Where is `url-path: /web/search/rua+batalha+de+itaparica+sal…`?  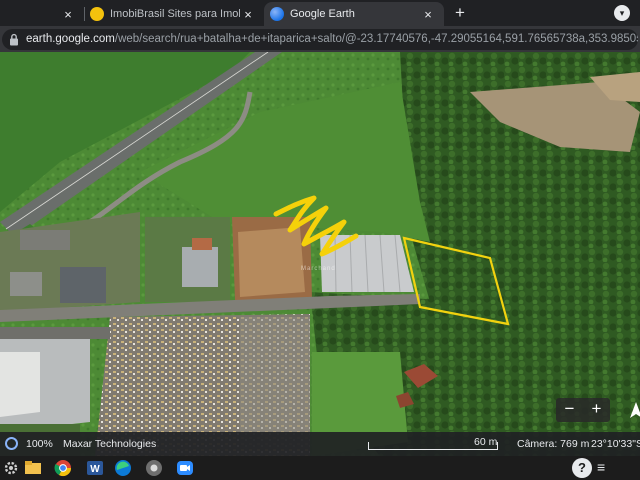
url-path: /web/search/rua+batalha+de+itaparica+sal… is located at coordinates (376, 39).